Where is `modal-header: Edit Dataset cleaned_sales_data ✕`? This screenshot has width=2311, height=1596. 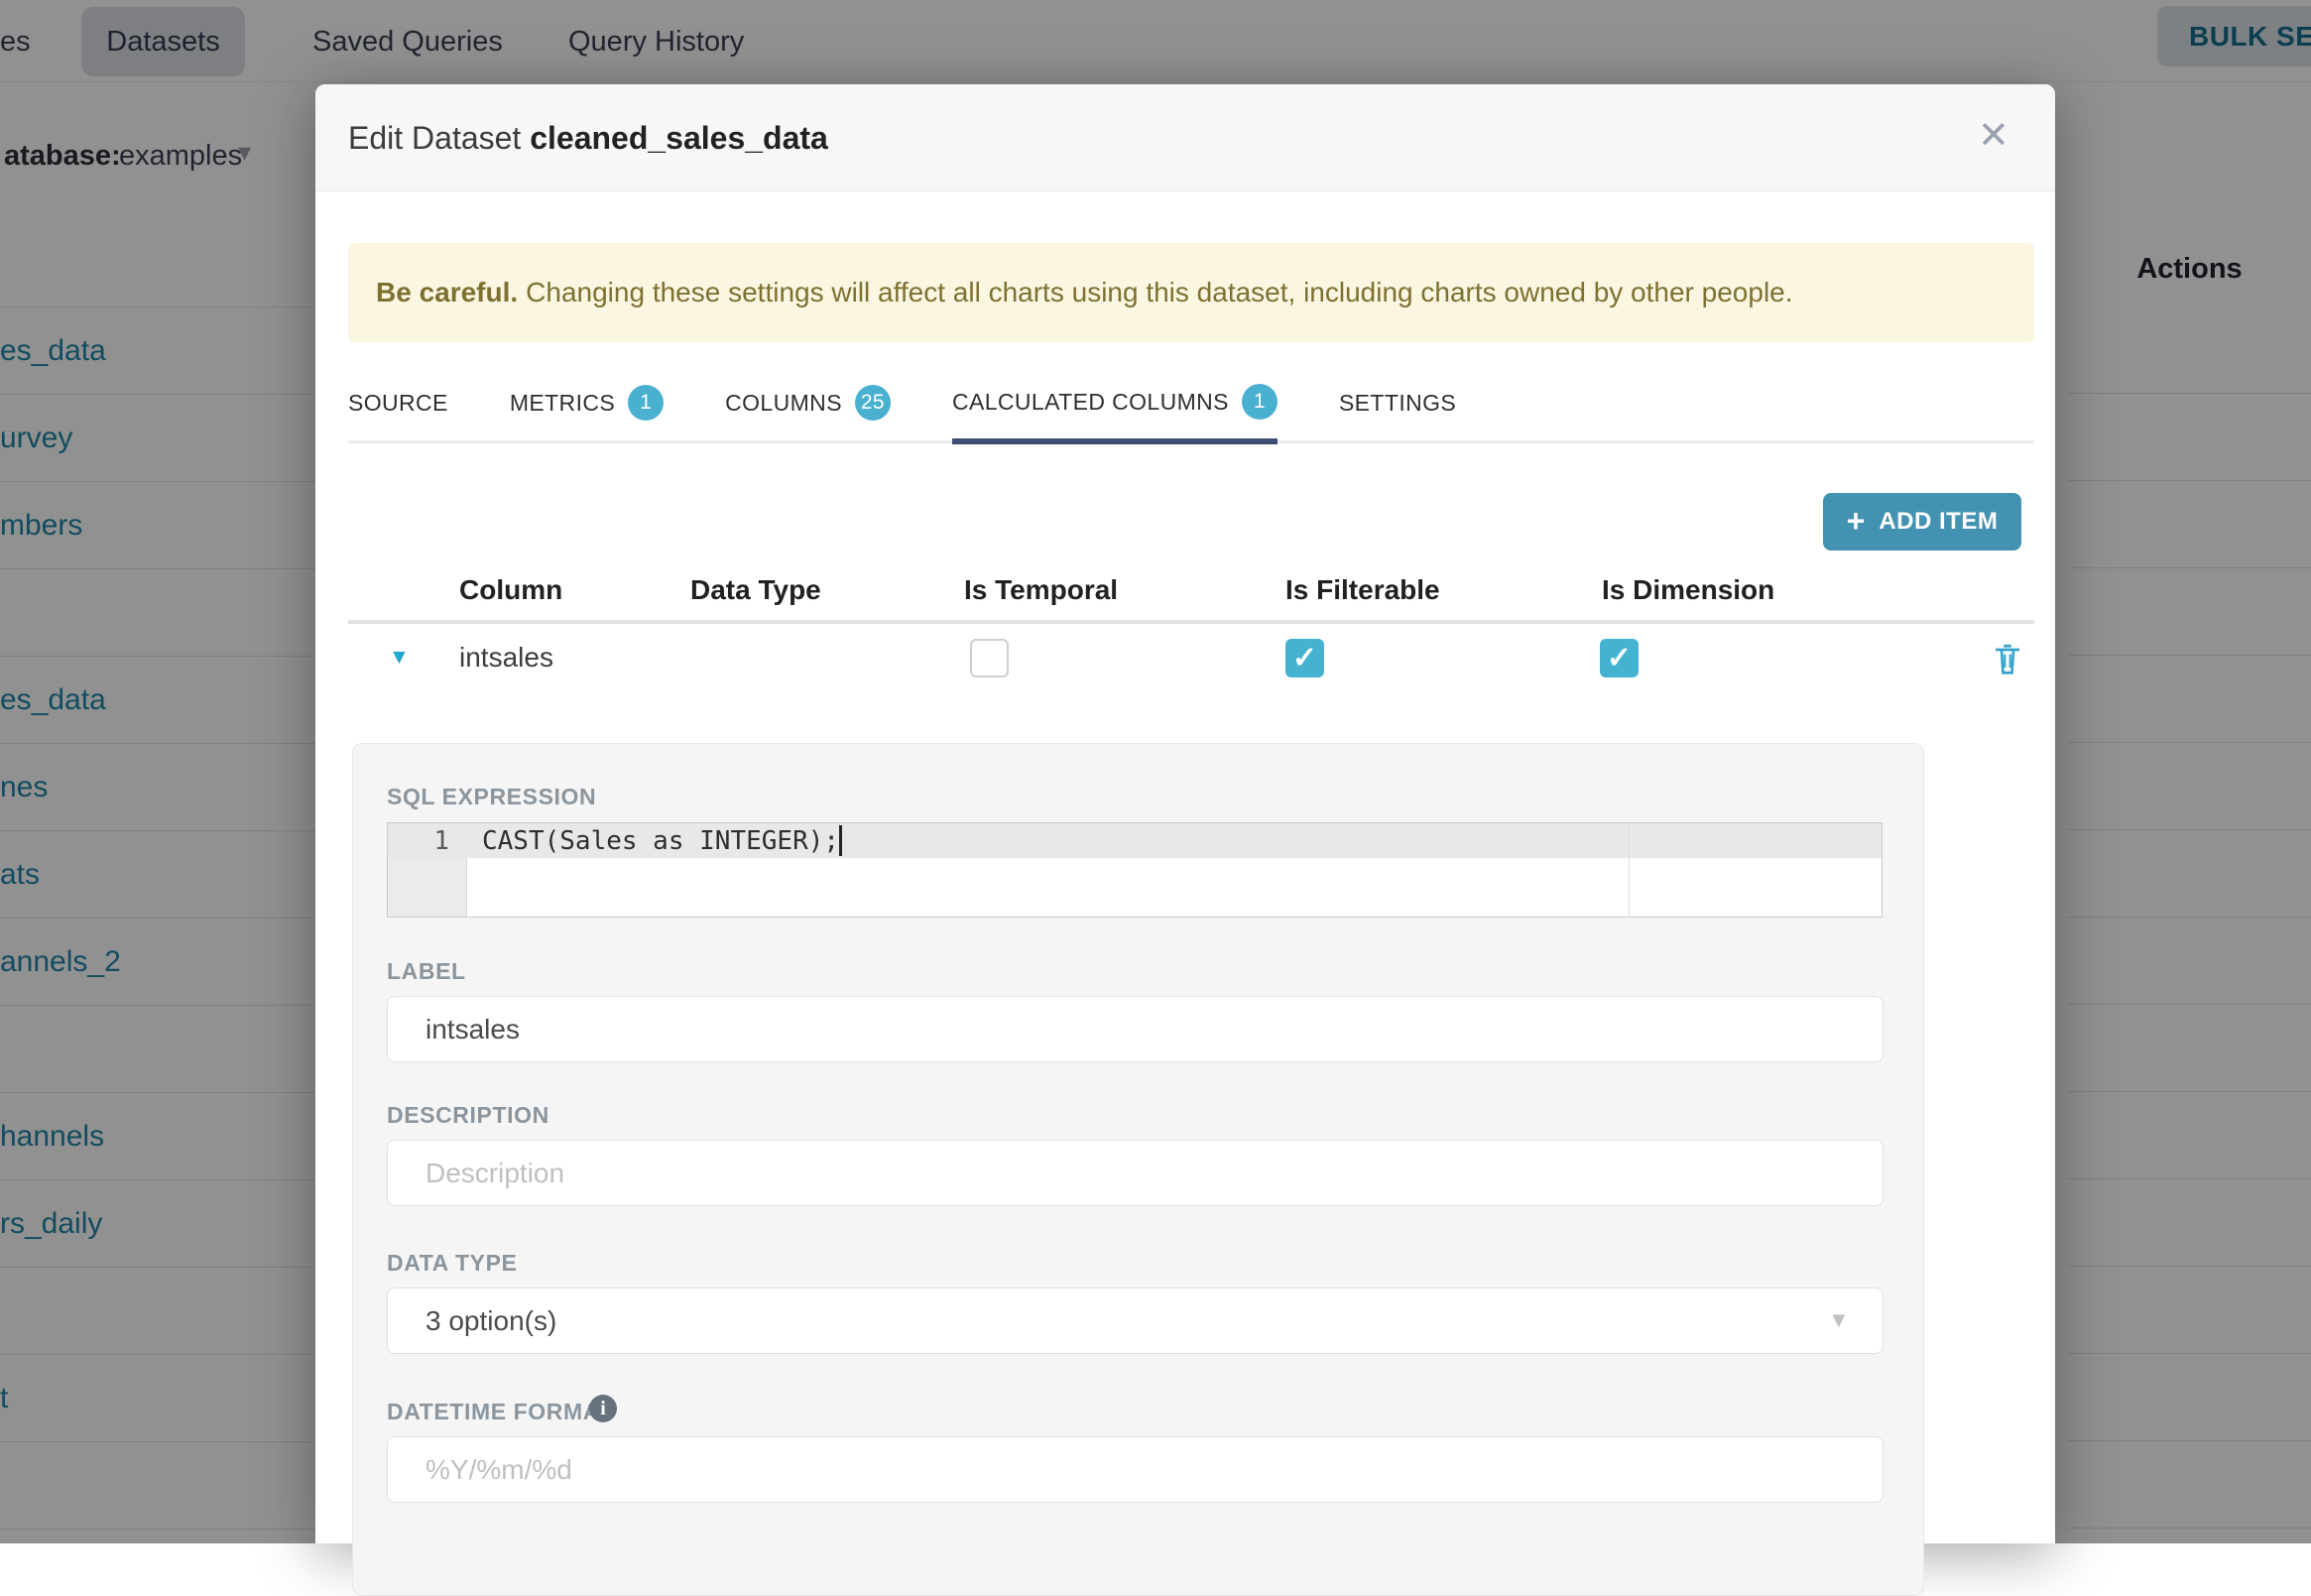
modal-header: Edit Dataset cleaned_sales_data ✕ is located at coordinates (1185, 138).